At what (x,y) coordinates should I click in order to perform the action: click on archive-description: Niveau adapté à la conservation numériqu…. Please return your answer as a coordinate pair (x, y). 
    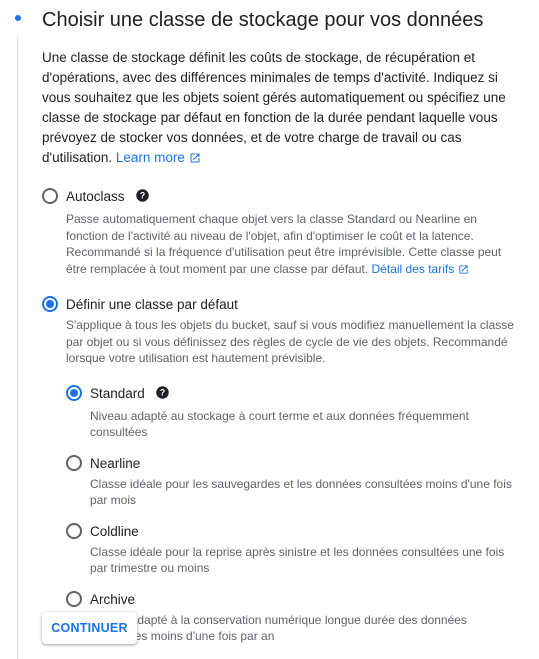
    Looking at the image, I should click on (278, 628).